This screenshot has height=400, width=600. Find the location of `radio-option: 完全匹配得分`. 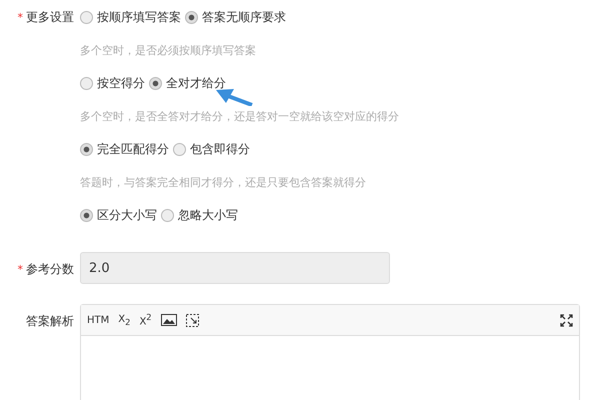

radio-option: 完全匹配得分 is located at coordinates (124, 149).